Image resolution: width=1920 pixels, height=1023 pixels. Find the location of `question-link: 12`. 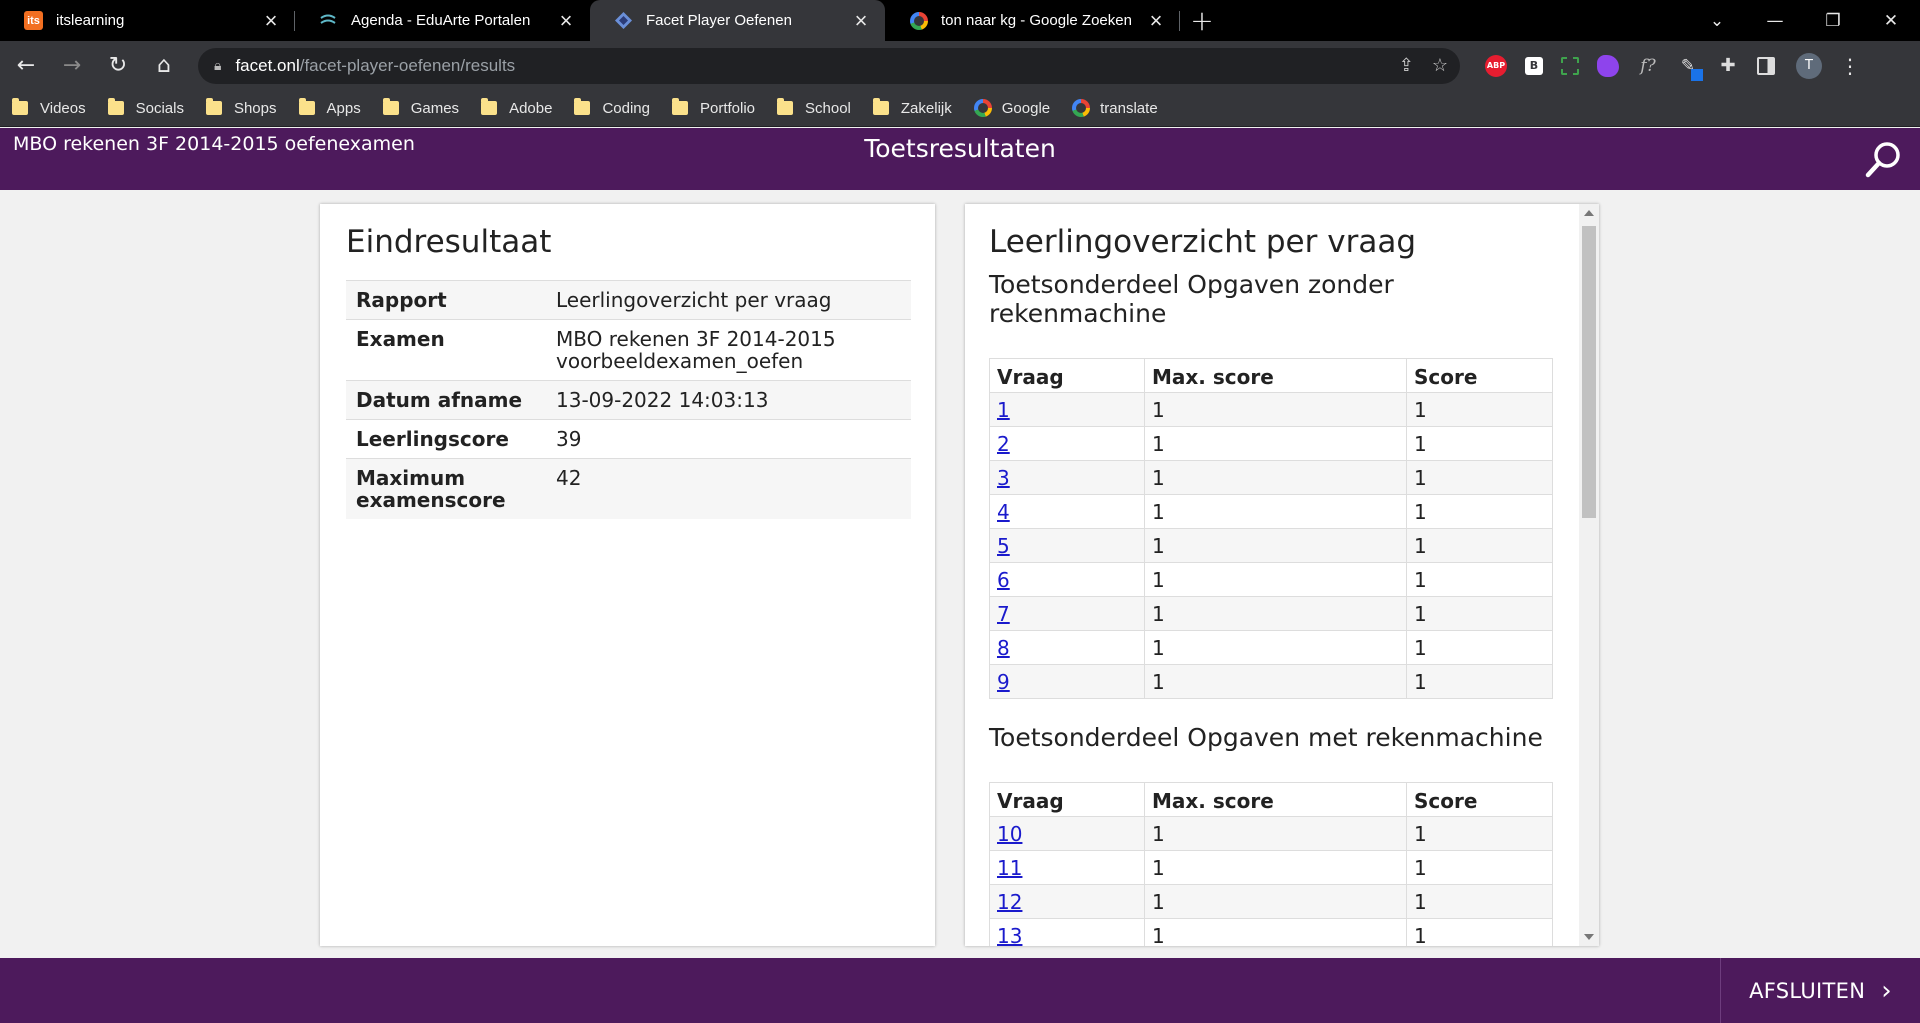

question-link: 12 is located at coordinates (1009, 902).